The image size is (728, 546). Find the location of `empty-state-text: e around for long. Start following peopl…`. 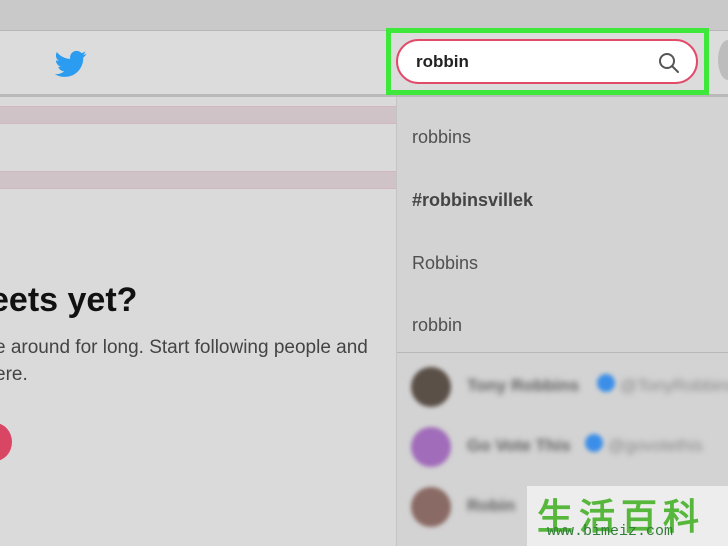

empty-state-text: e around for long. Start following peopl… is located at coordinates (184, 347).